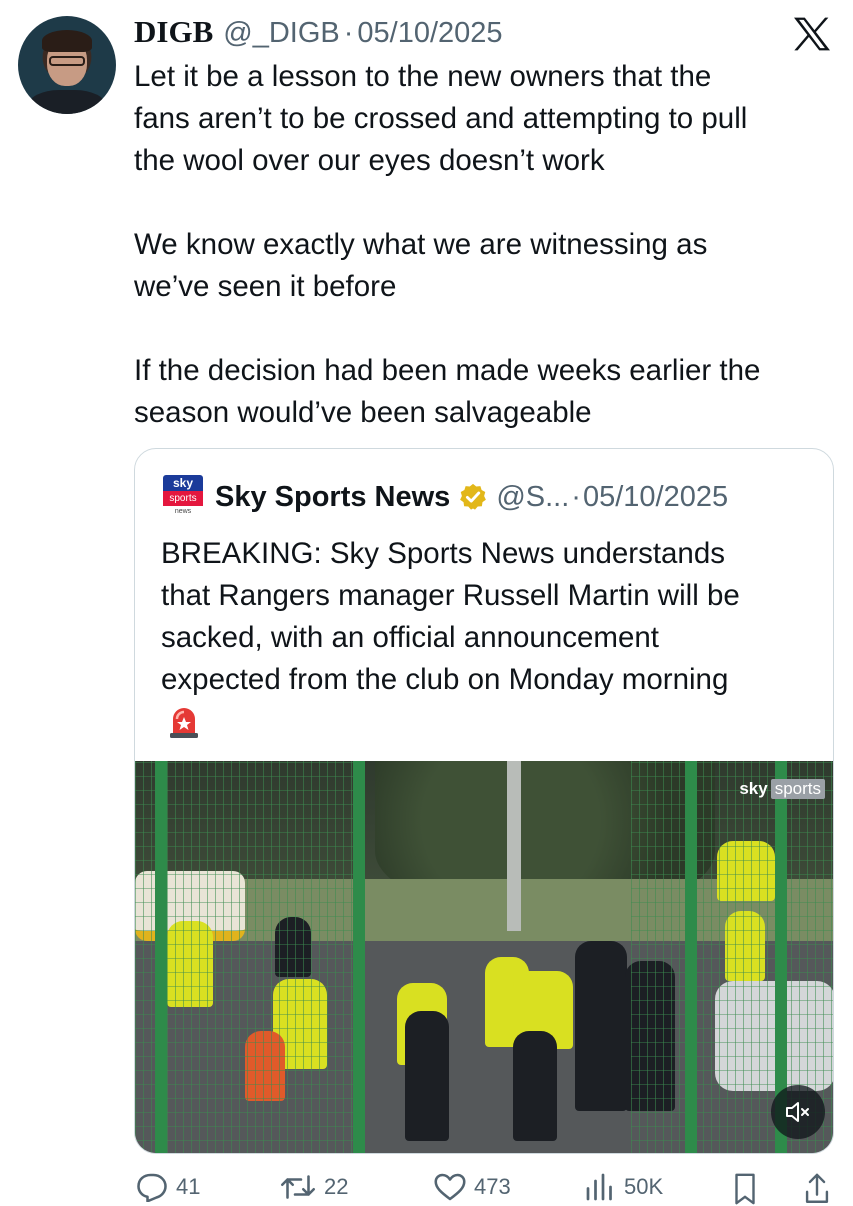  I want to click on avatar-hair, so click(67, 41).